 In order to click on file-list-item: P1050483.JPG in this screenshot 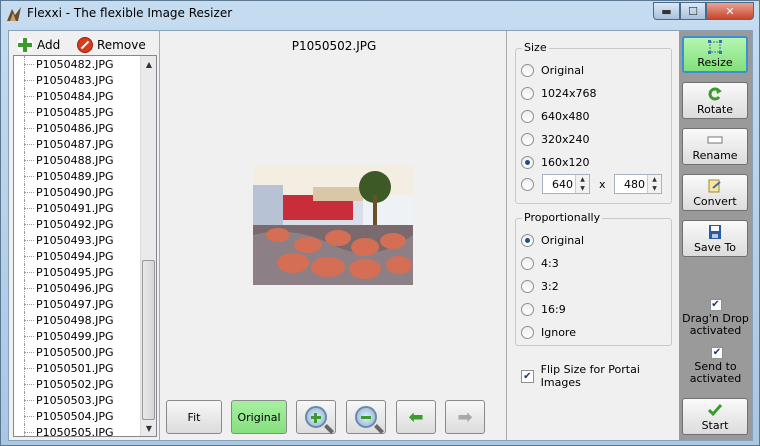, I will do `click(79, 80)`.